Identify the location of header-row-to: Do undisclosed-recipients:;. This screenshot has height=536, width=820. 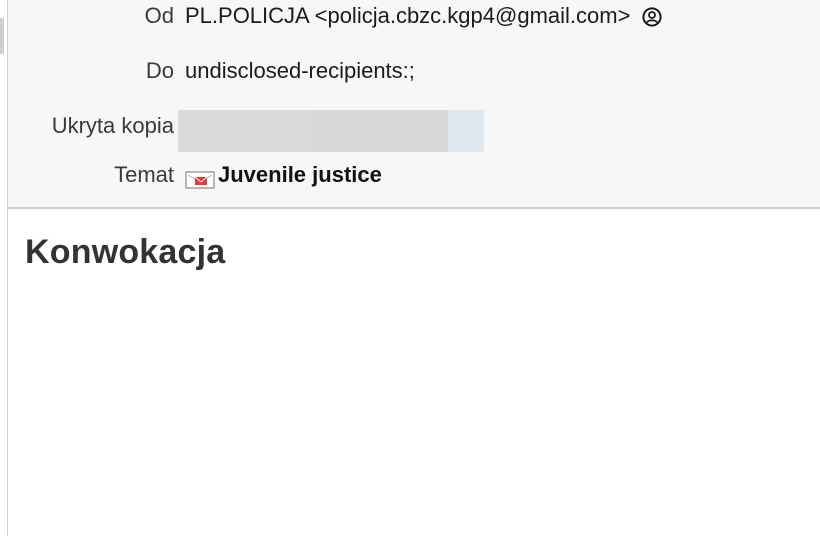
(414, 71).